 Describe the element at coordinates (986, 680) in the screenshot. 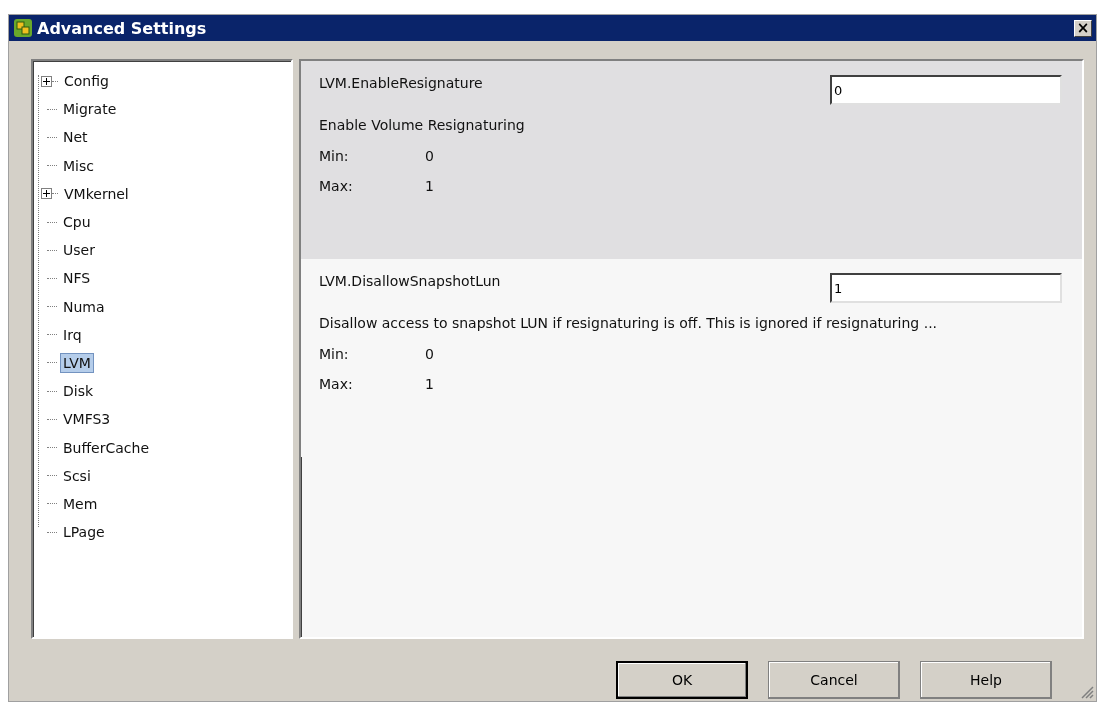

I see `dialog-button: Help` at that location.